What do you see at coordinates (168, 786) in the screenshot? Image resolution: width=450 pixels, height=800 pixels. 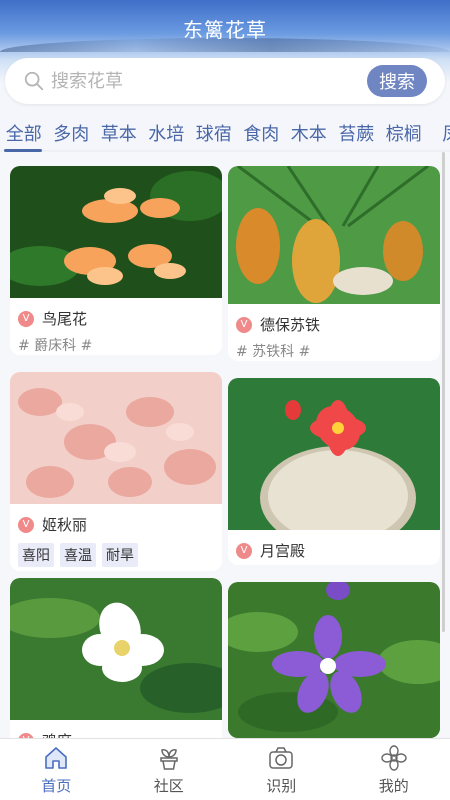 I see `nav-label: 社区` at bounding box center [168, 786].